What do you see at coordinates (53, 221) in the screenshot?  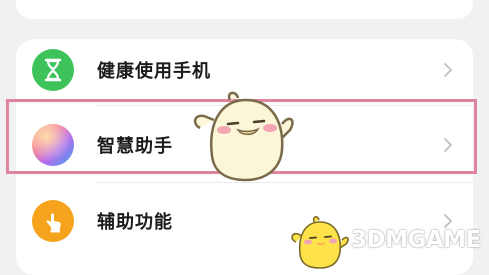 I see `hand-tap-icon` at bounding box center [53, 221].